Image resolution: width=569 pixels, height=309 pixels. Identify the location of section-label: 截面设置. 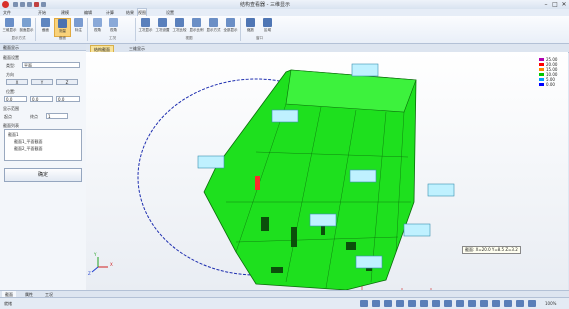
(11, 57).